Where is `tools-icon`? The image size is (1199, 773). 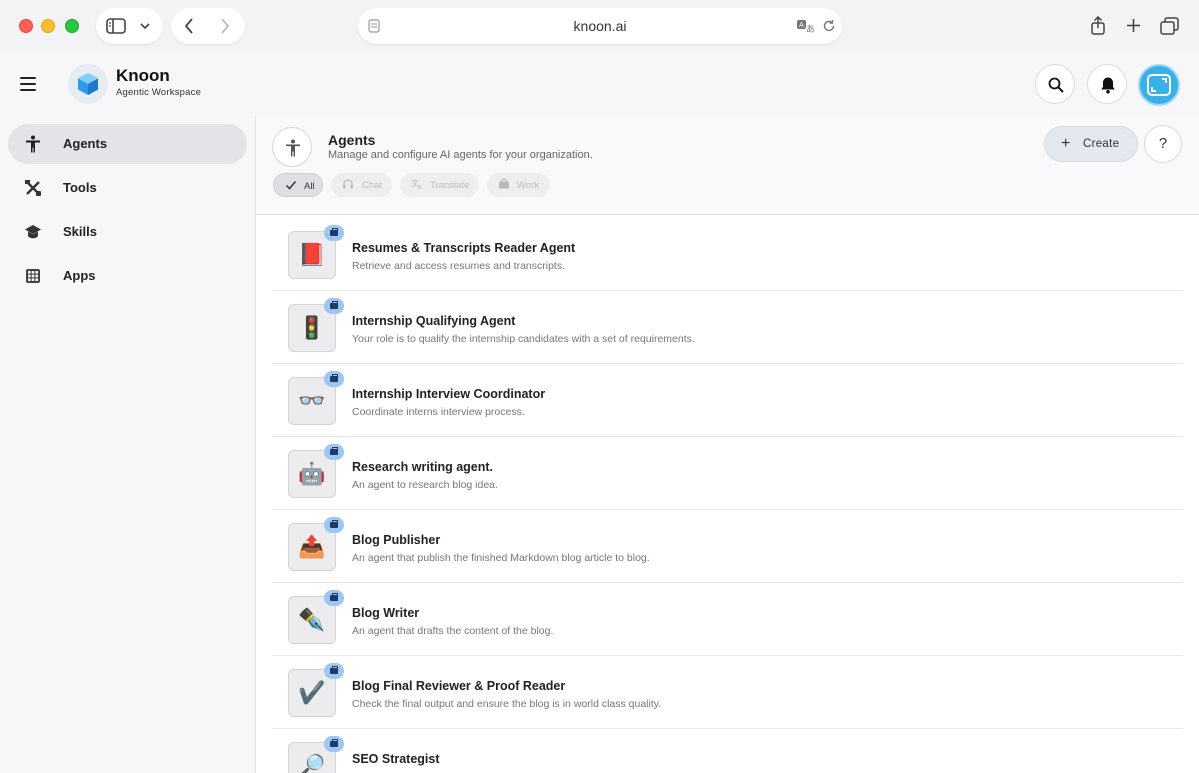
tools-icon is located at coordinates (33, 188).